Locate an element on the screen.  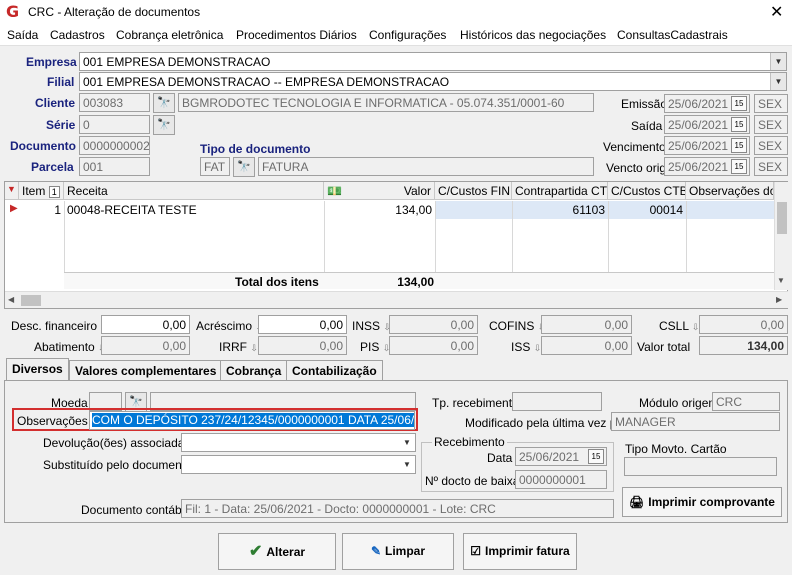
hscroll-thumb is located at coordinates (31, 300).